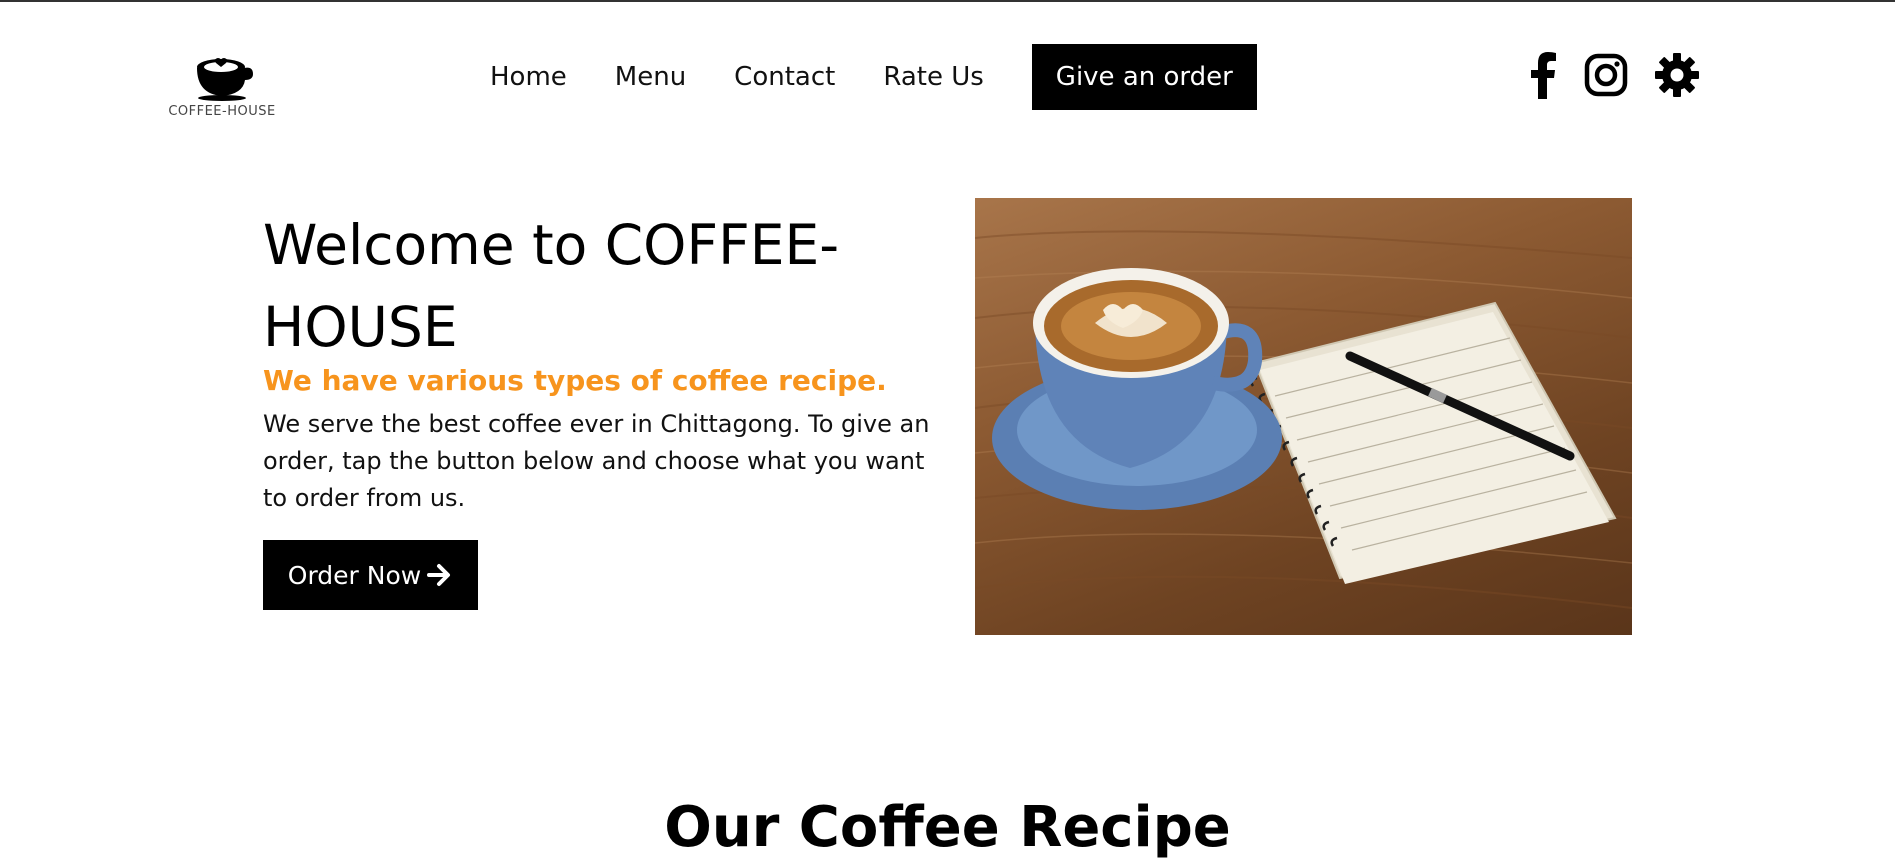 The image size is (1895, 860). What do you see at coordinates (947, 827) in the screenshot?
I see `section-title: Our Coffee Recipe` at bounding box center [947, 827].